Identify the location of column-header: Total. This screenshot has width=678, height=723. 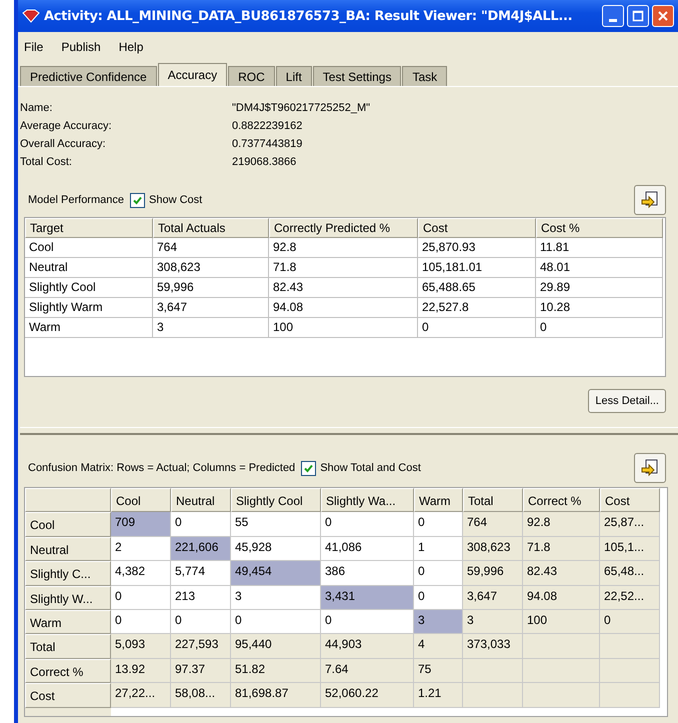
(493, 500).